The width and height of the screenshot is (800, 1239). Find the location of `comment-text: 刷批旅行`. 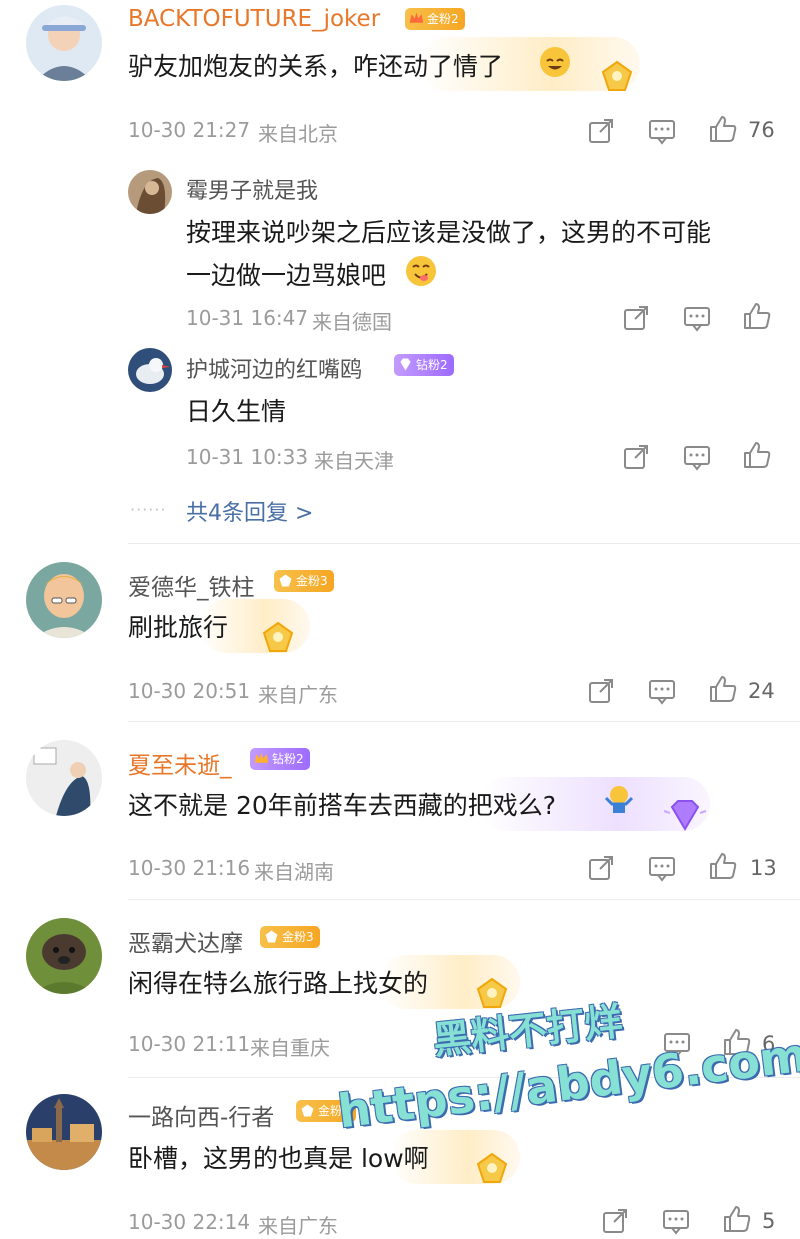

comment-text: 刷批旅行 is located at coordinates (178, 627).